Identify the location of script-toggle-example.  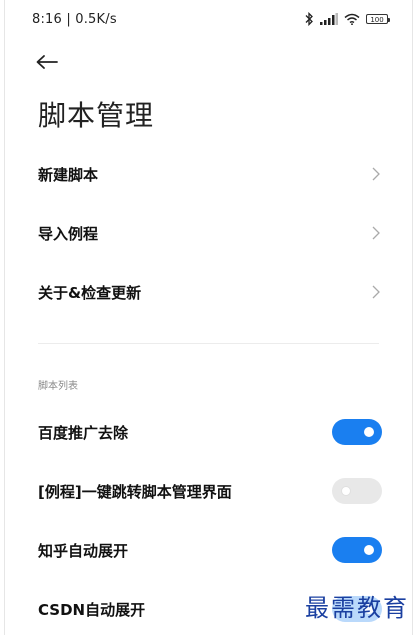
(357, 491).